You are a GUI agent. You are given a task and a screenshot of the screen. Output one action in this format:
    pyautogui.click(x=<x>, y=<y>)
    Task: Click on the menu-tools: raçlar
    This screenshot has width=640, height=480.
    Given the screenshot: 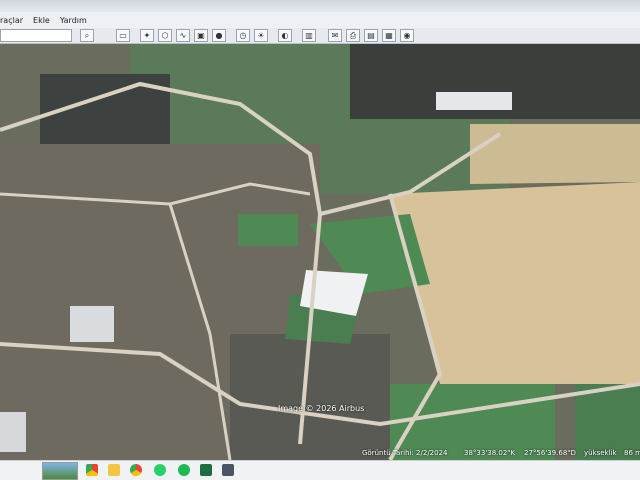 What is the action you would take?
    pyautogui.click(x=11, y=20)
    